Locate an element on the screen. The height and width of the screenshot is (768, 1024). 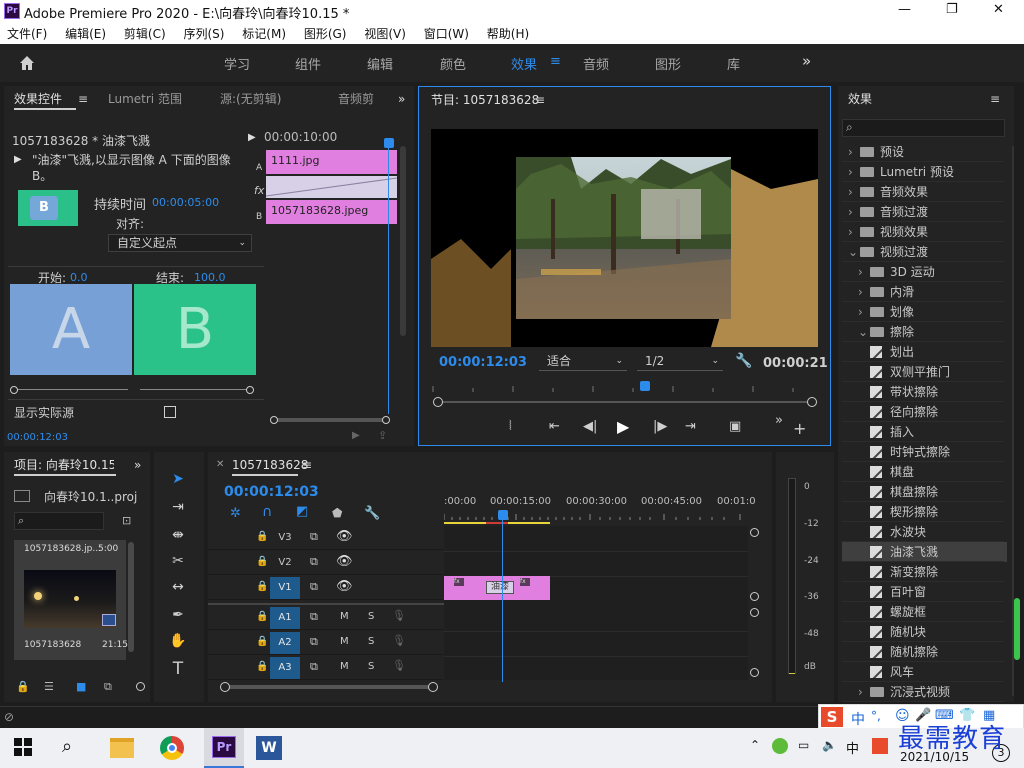
timeline-settings-icon: 🔧 is located at coordinates (372, 513).